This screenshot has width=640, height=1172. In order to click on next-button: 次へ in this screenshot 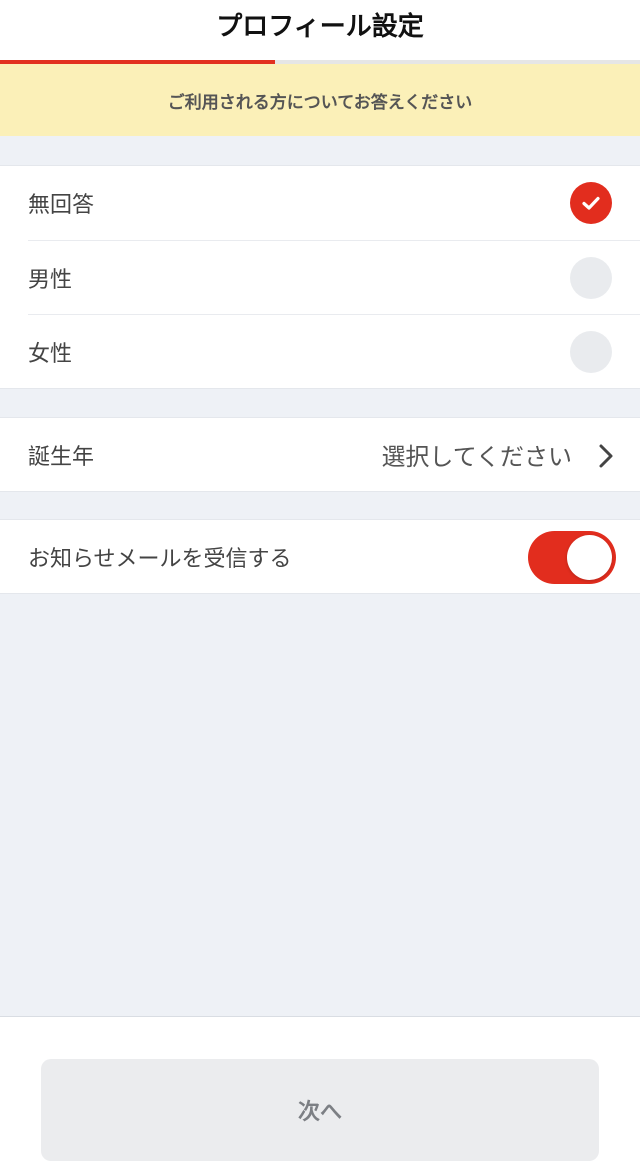, I will do `click(320, 1110)`.